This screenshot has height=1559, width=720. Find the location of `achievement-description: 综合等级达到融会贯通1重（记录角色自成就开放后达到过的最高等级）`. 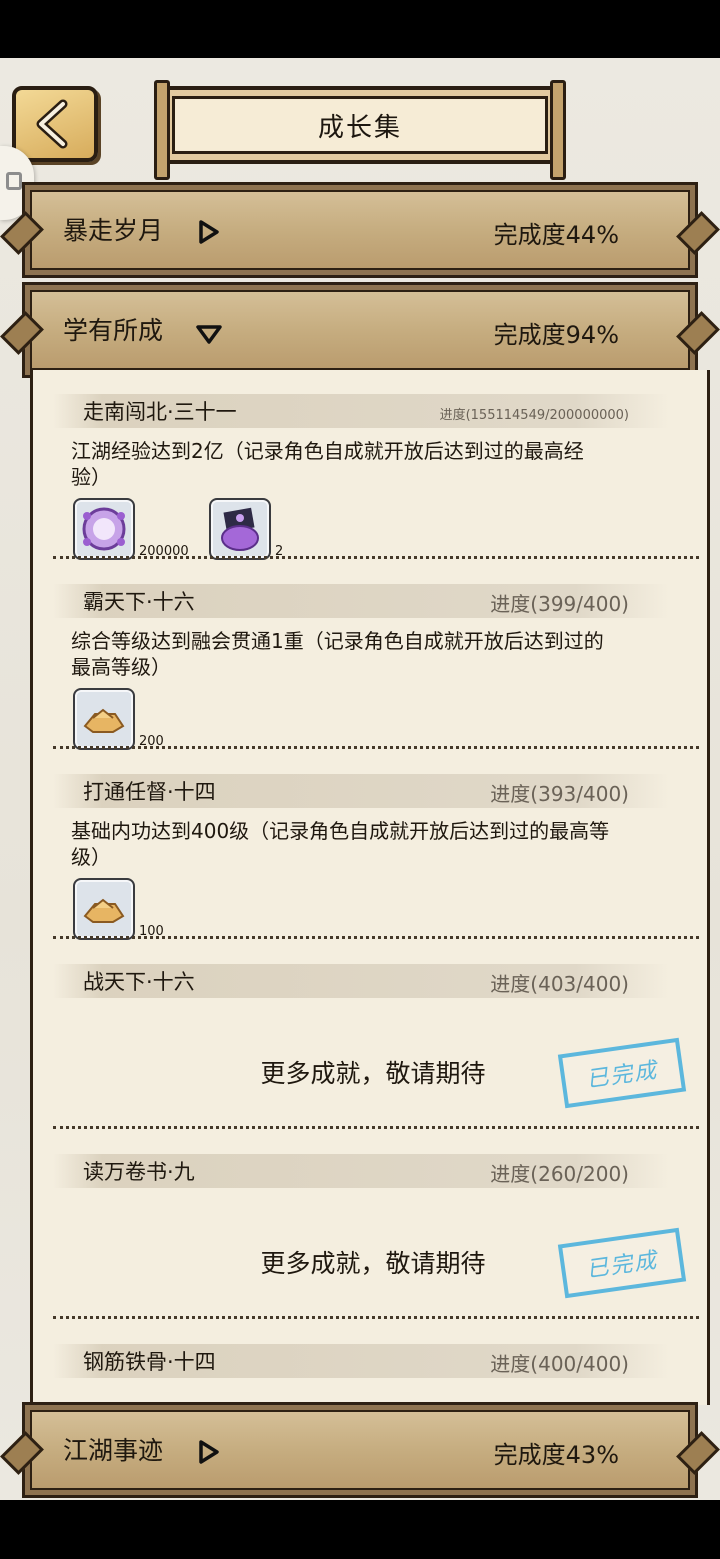

achievement-description: 综合等级达到融会贯通1重（记录角色自成就开放后达到过的最高等级） is located at coordinates (337, 654).